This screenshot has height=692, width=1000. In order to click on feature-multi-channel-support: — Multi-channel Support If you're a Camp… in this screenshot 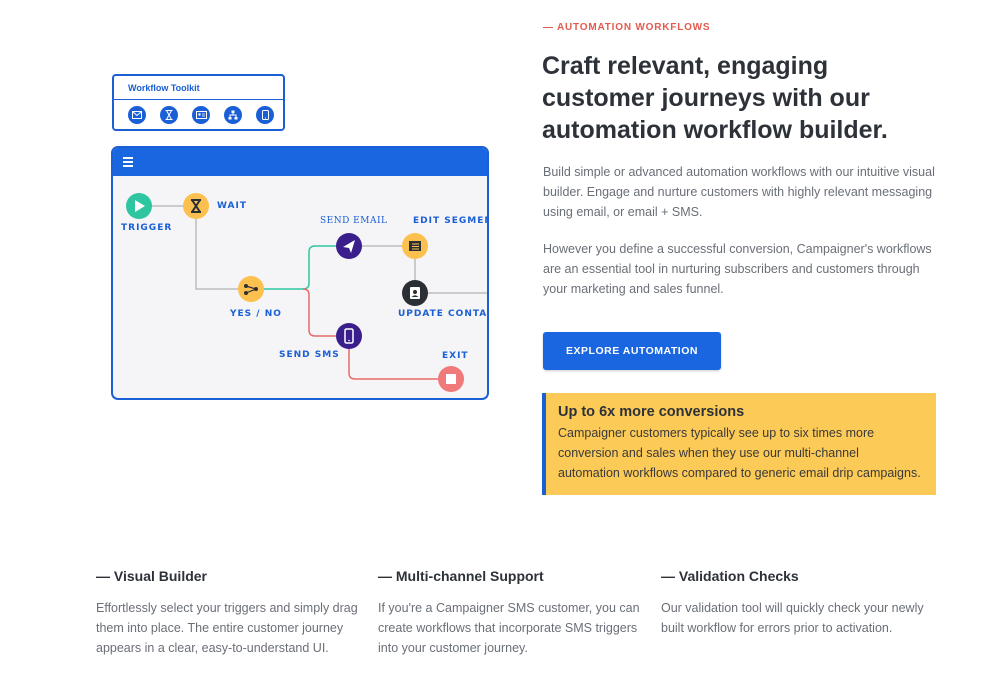, I will do `click(510, 613)`.